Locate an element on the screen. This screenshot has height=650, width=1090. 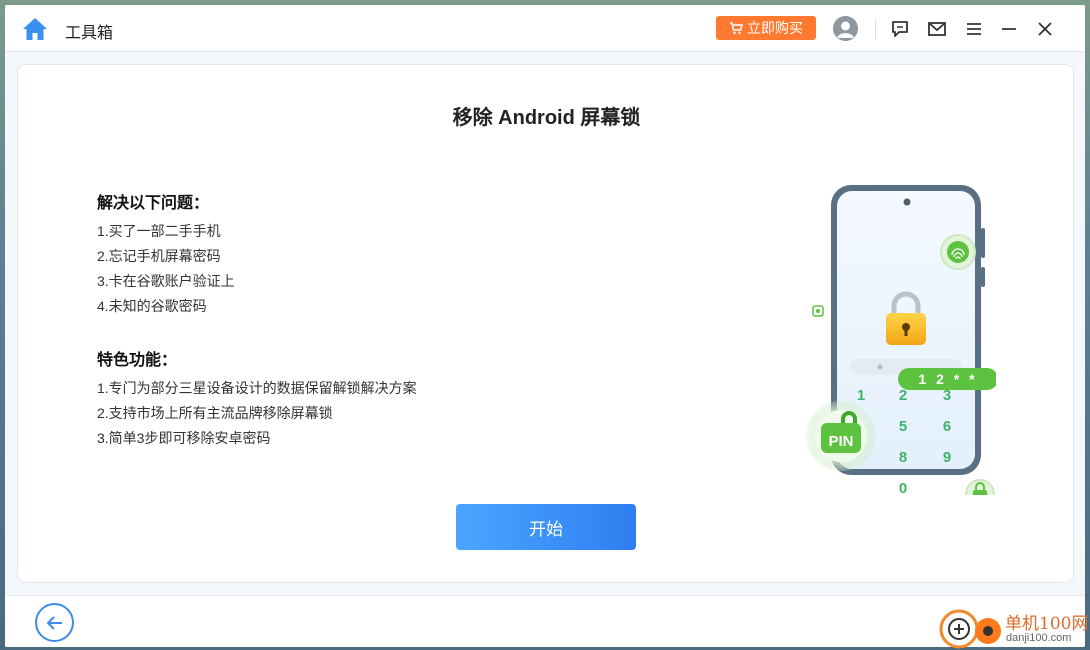
app-title: 工具箱 is located at coordinates (89, 33).